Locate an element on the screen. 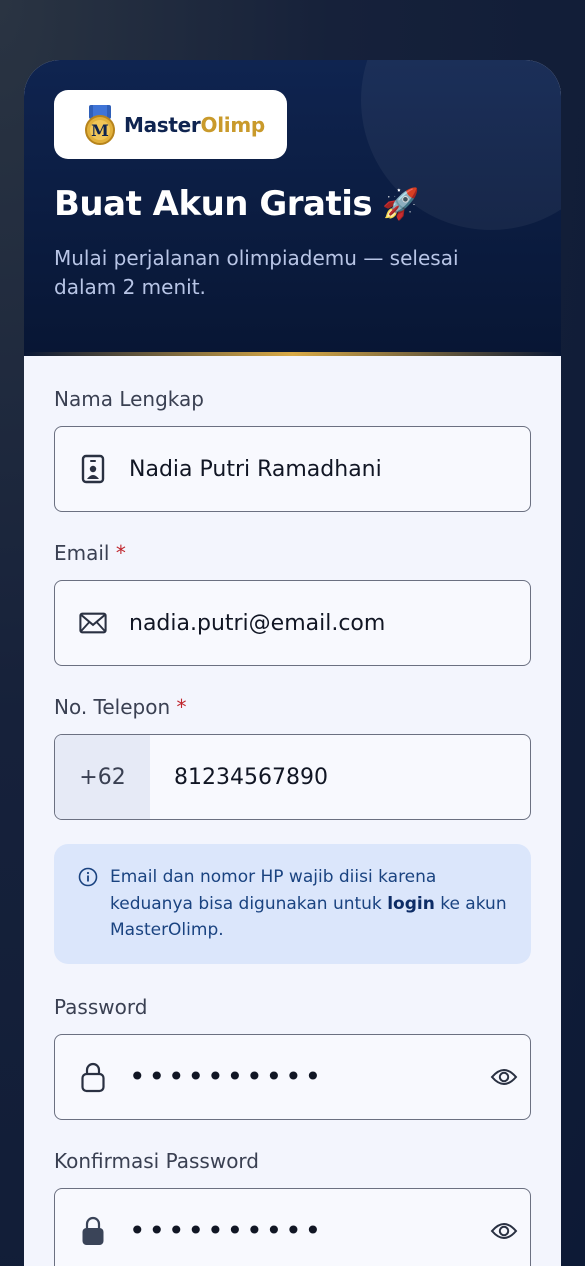 This screenshot has height=1266, width=585. phone-field: +62 81234567890 is located at coordinates (292, 777).